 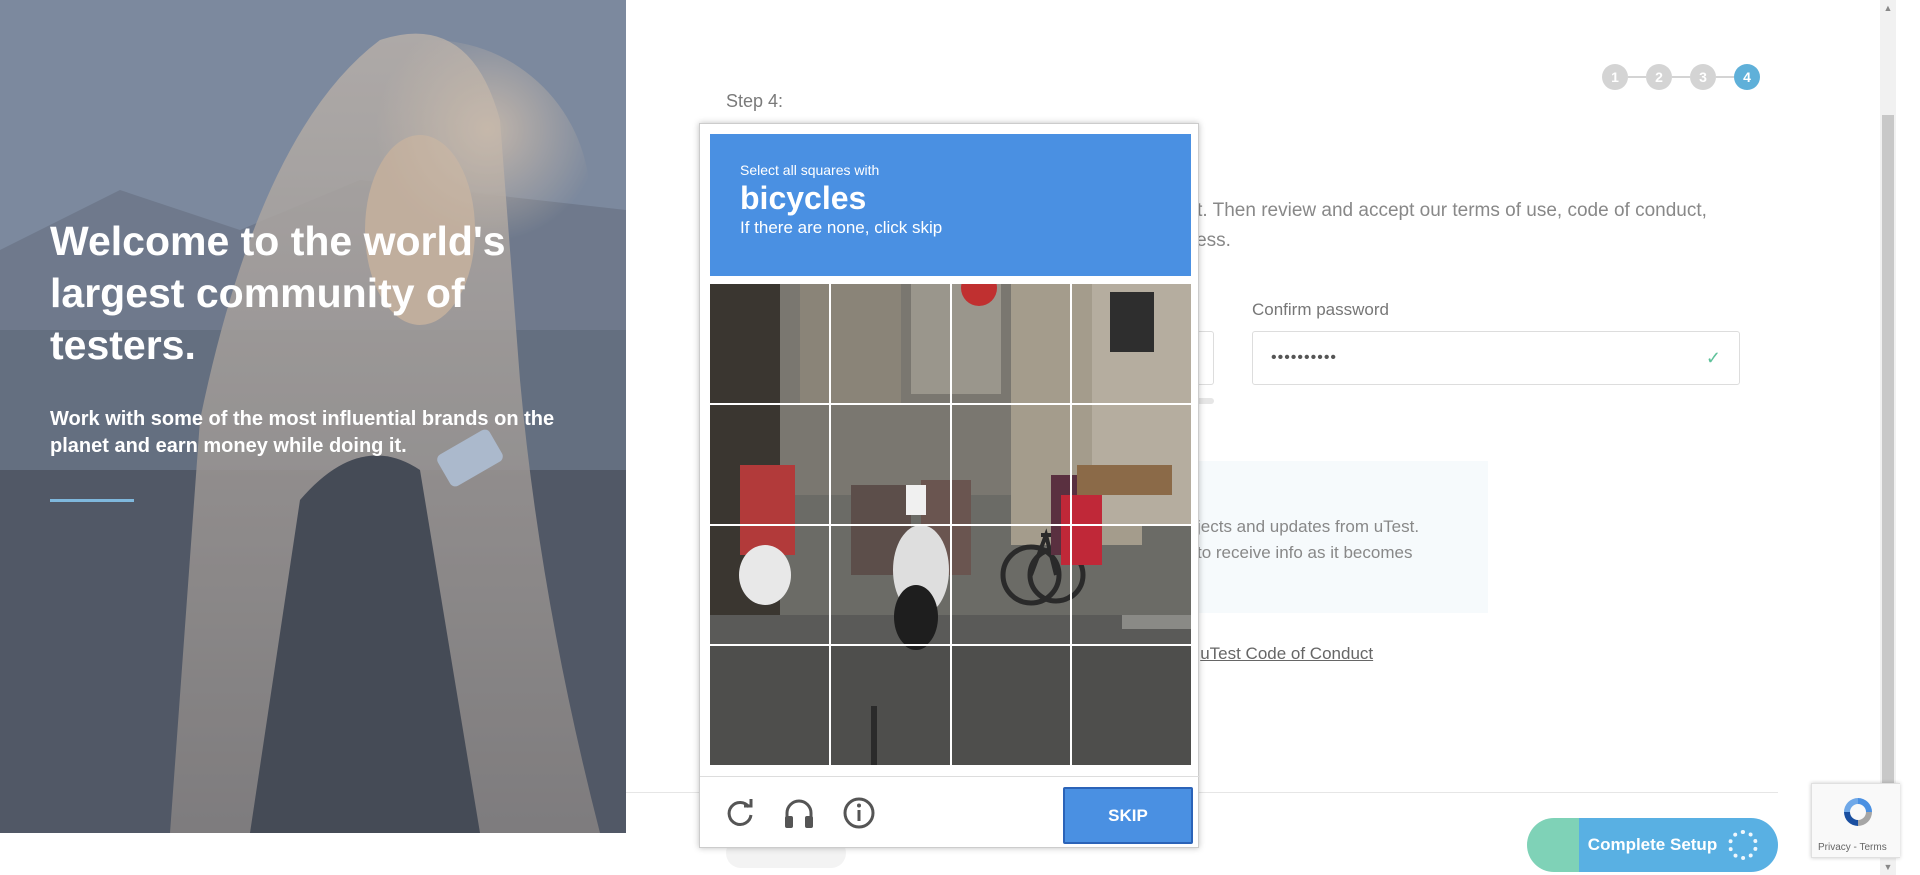 I want to click on opt-in-line-1: jects and updates from uTest., so click(x=1308, y=526).